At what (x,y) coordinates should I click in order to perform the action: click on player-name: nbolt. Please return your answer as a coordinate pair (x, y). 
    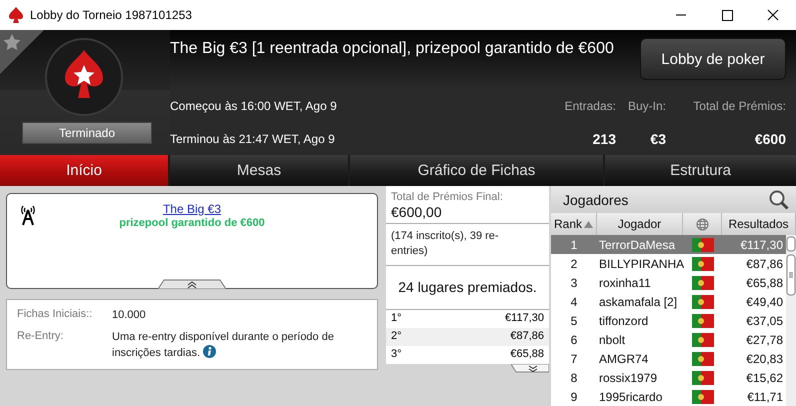
    Looking at the image, I should click on (640, 339).